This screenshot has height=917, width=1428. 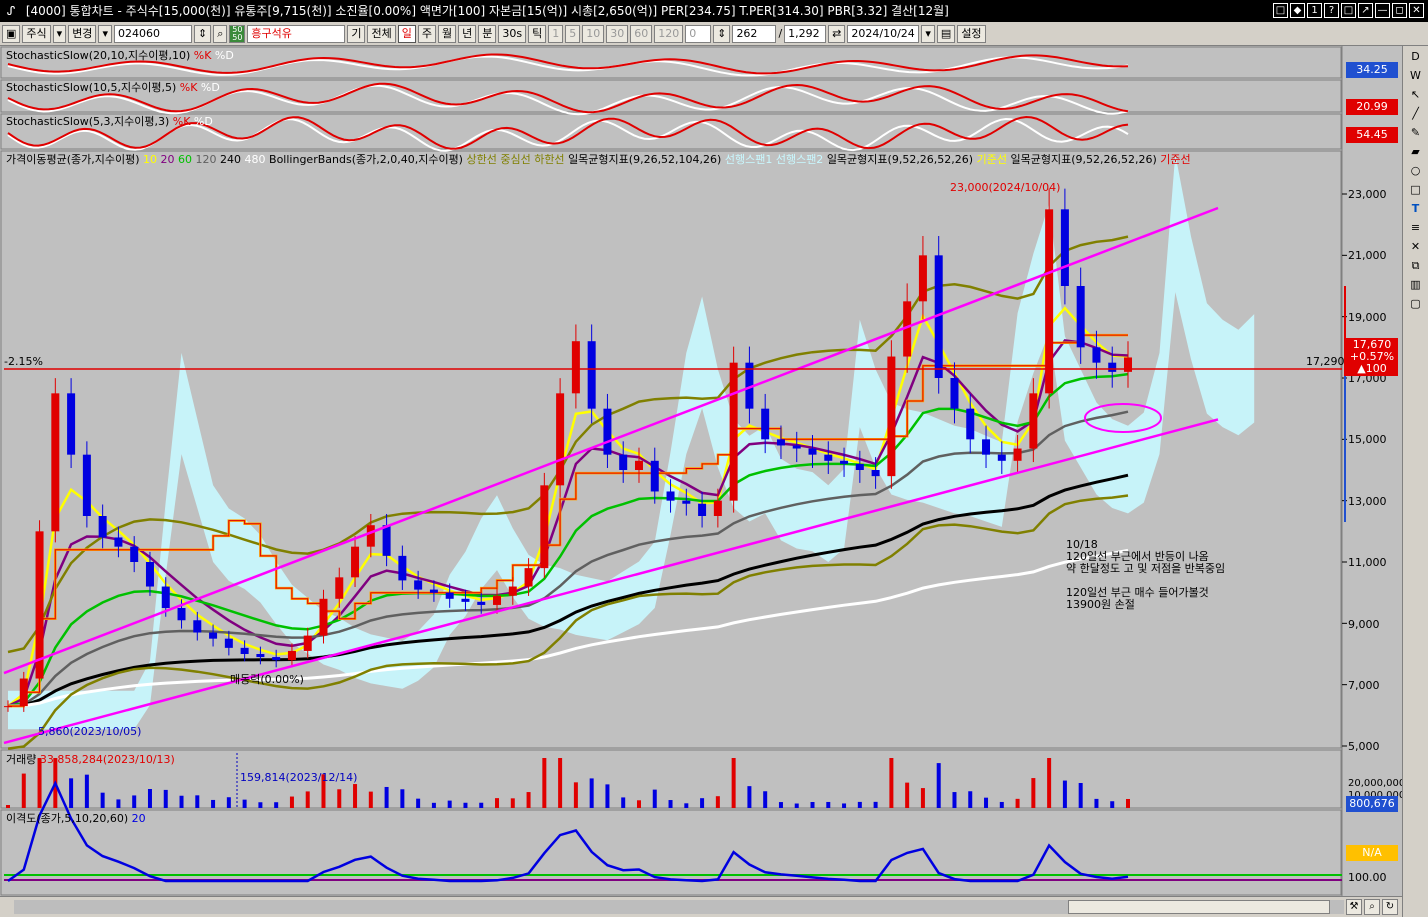 I want to click on chart-icon: ▥, so click(x=1416, y=285).